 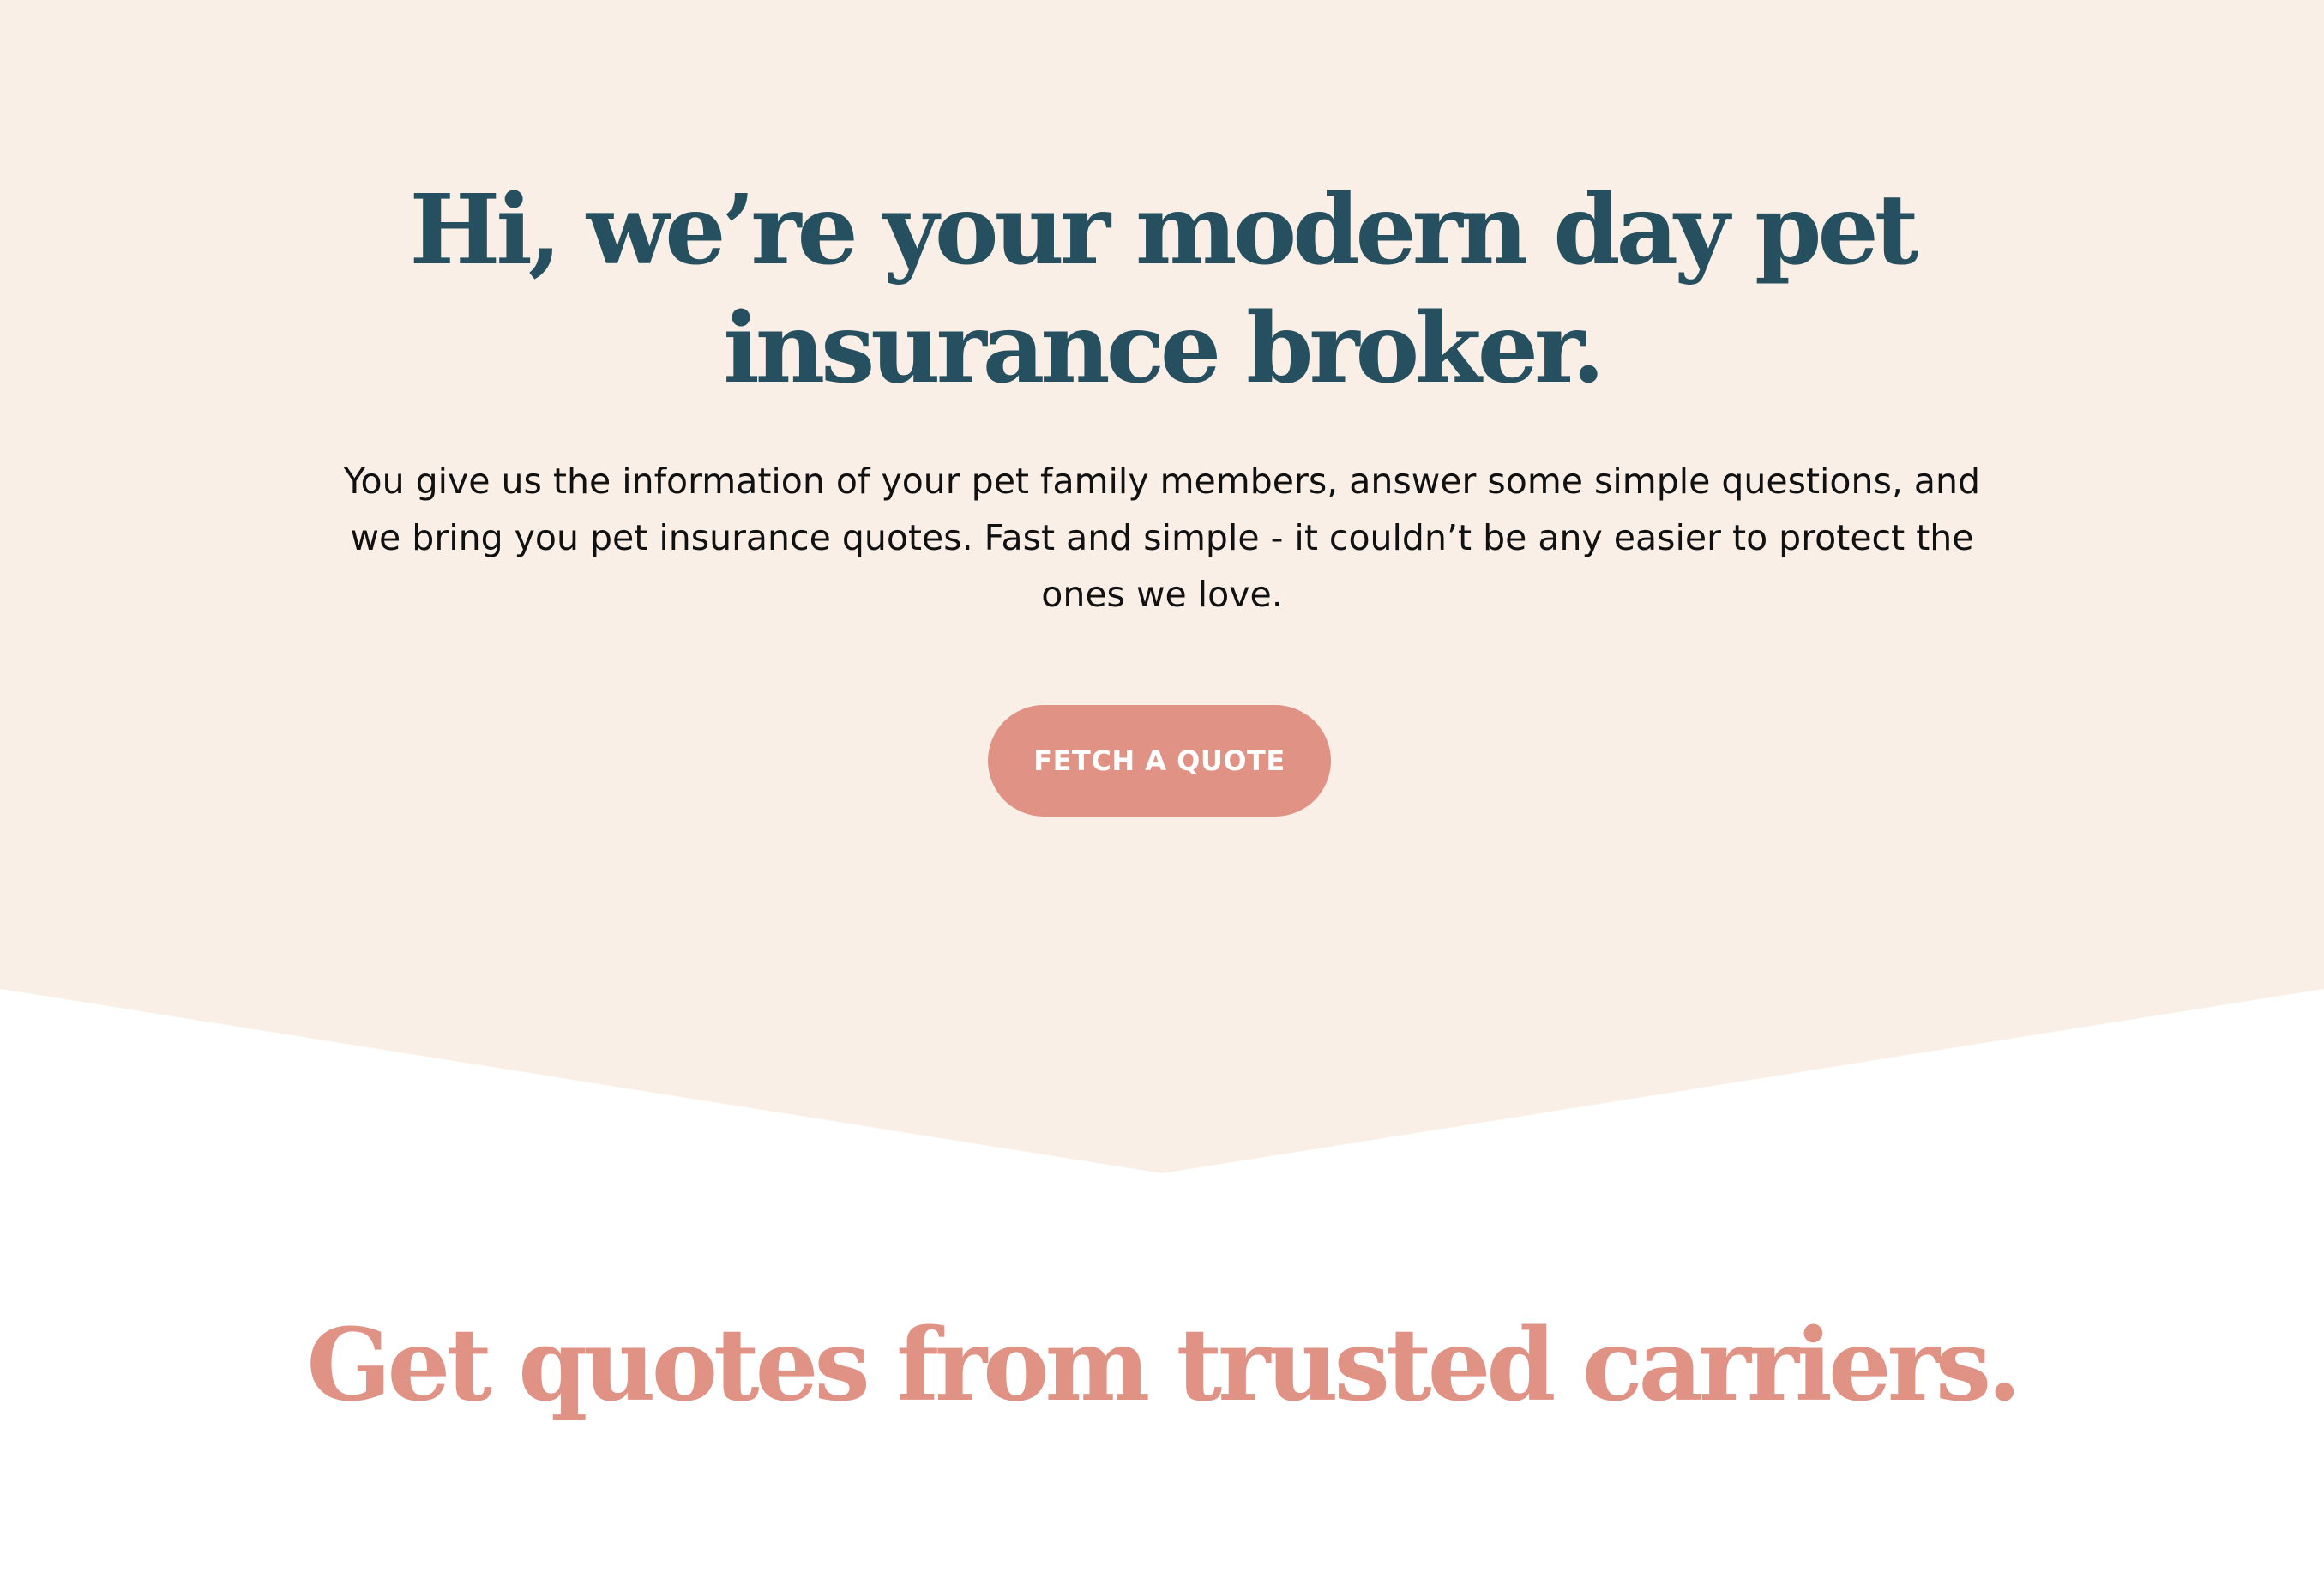 What do you see at coordinates (1159, 761) in the screenshot?
I see `fetch-a-quote-button: FETCH A QUOTE` at bounding box center [1159, 761].